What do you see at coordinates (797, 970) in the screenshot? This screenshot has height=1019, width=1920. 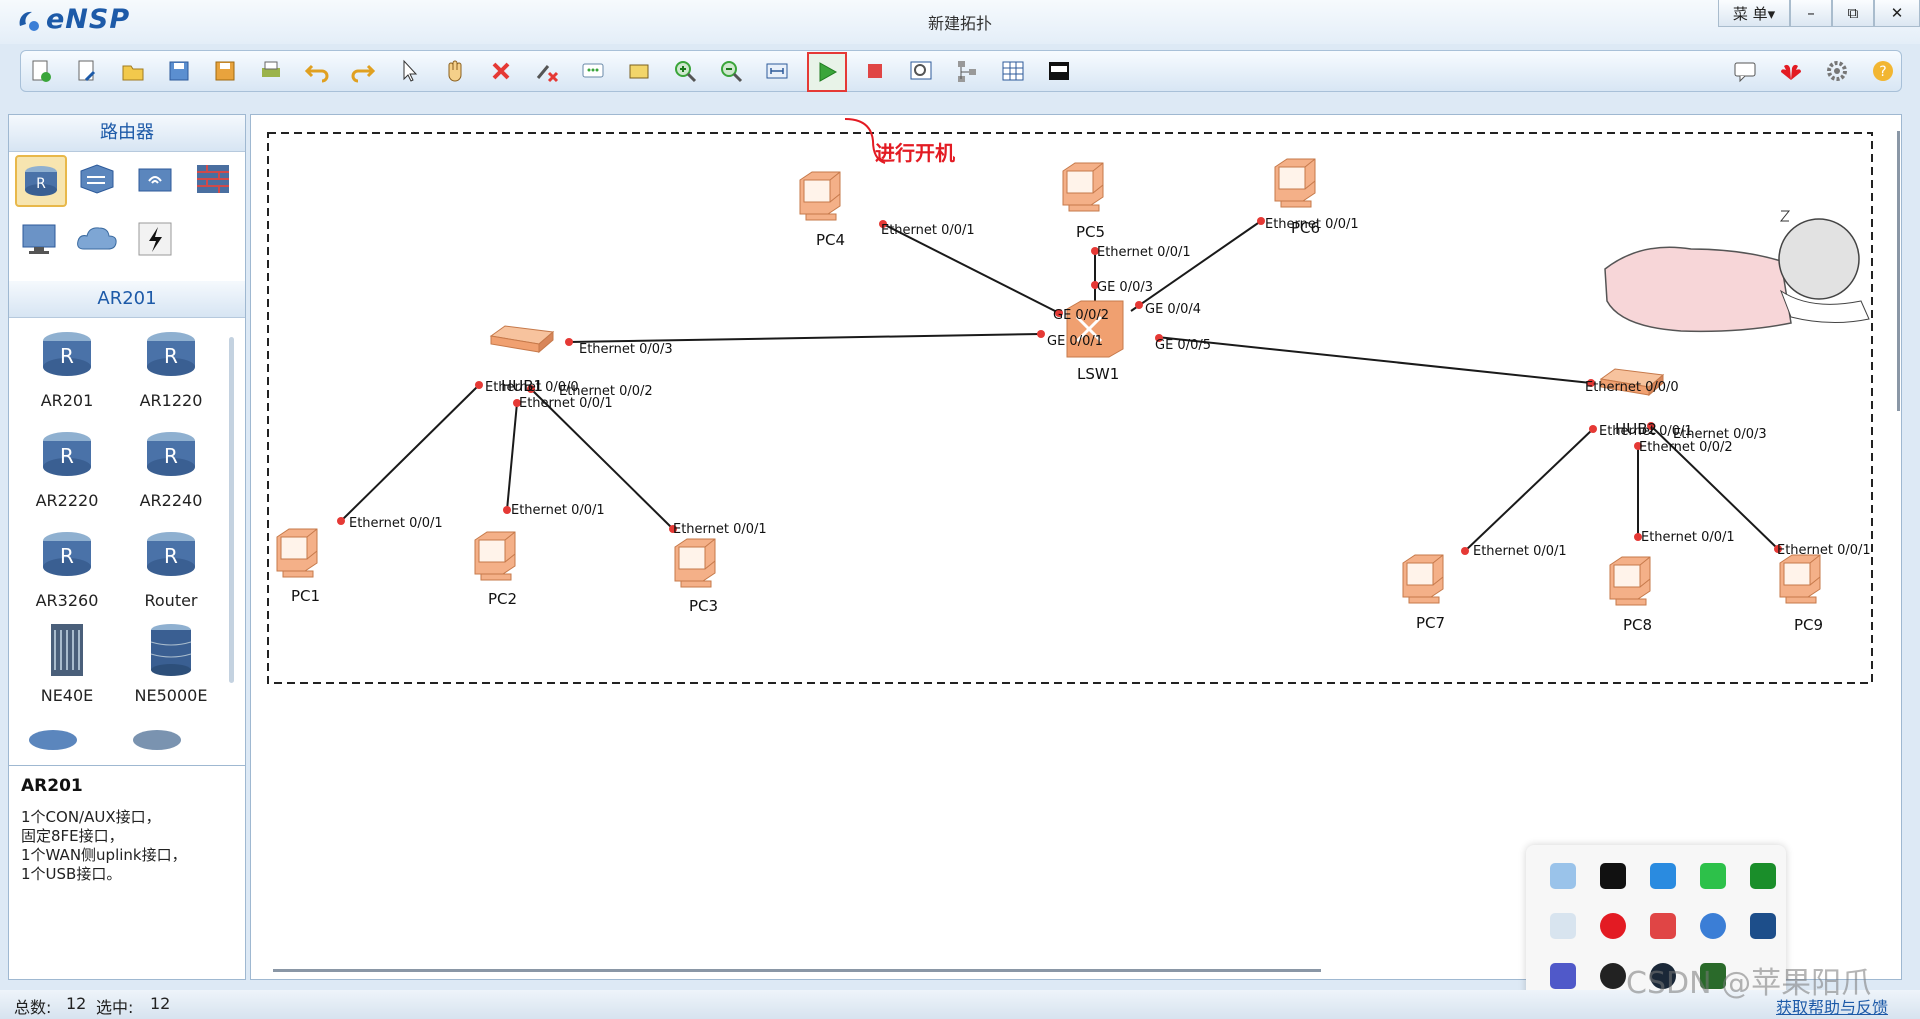 I see `horizontal-scrollbar` at bounding box center [797, 970].